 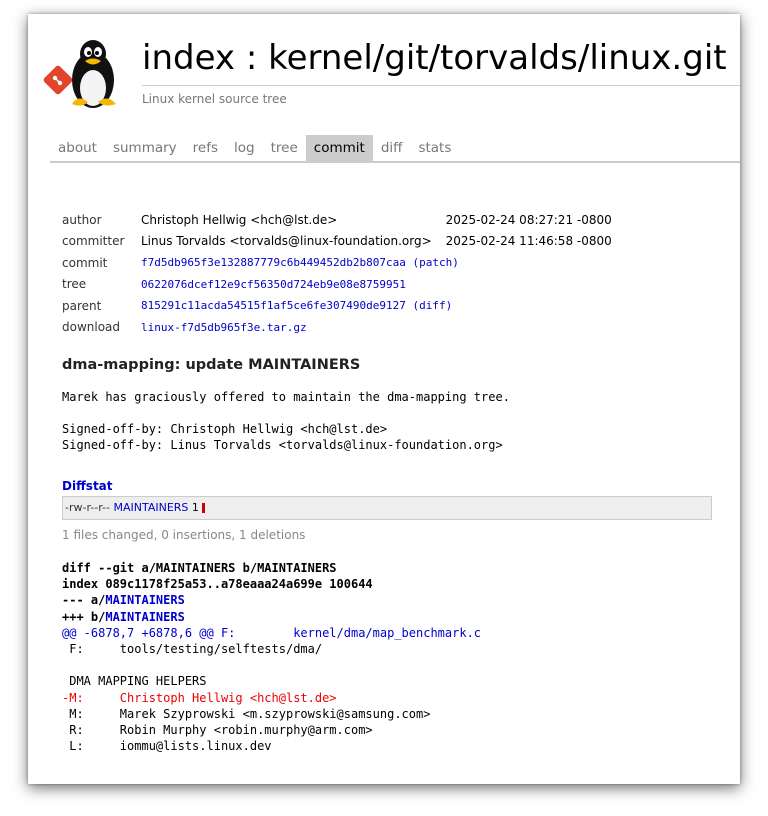 What do you see at coordinates (84, 616) in the screenshot?
I see `plus-prefix: +++ b/` at bounding box center [84, 616].